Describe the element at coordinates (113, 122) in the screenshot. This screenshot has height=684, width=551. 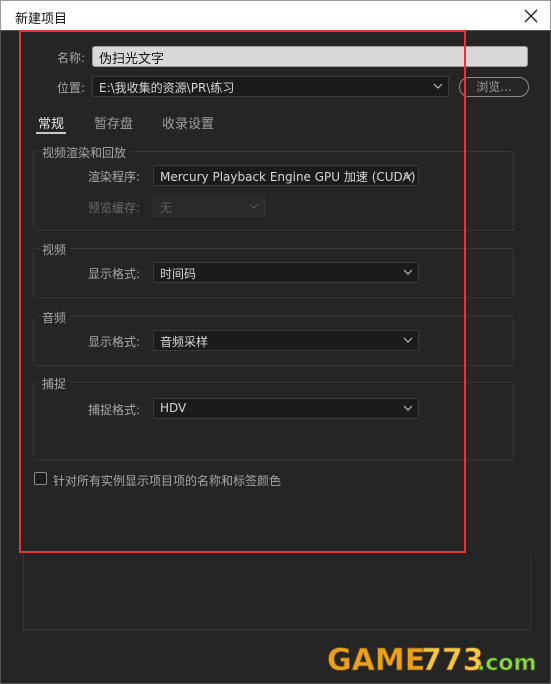
I see `tab-scratch-disks: 暂存盘` at that location.